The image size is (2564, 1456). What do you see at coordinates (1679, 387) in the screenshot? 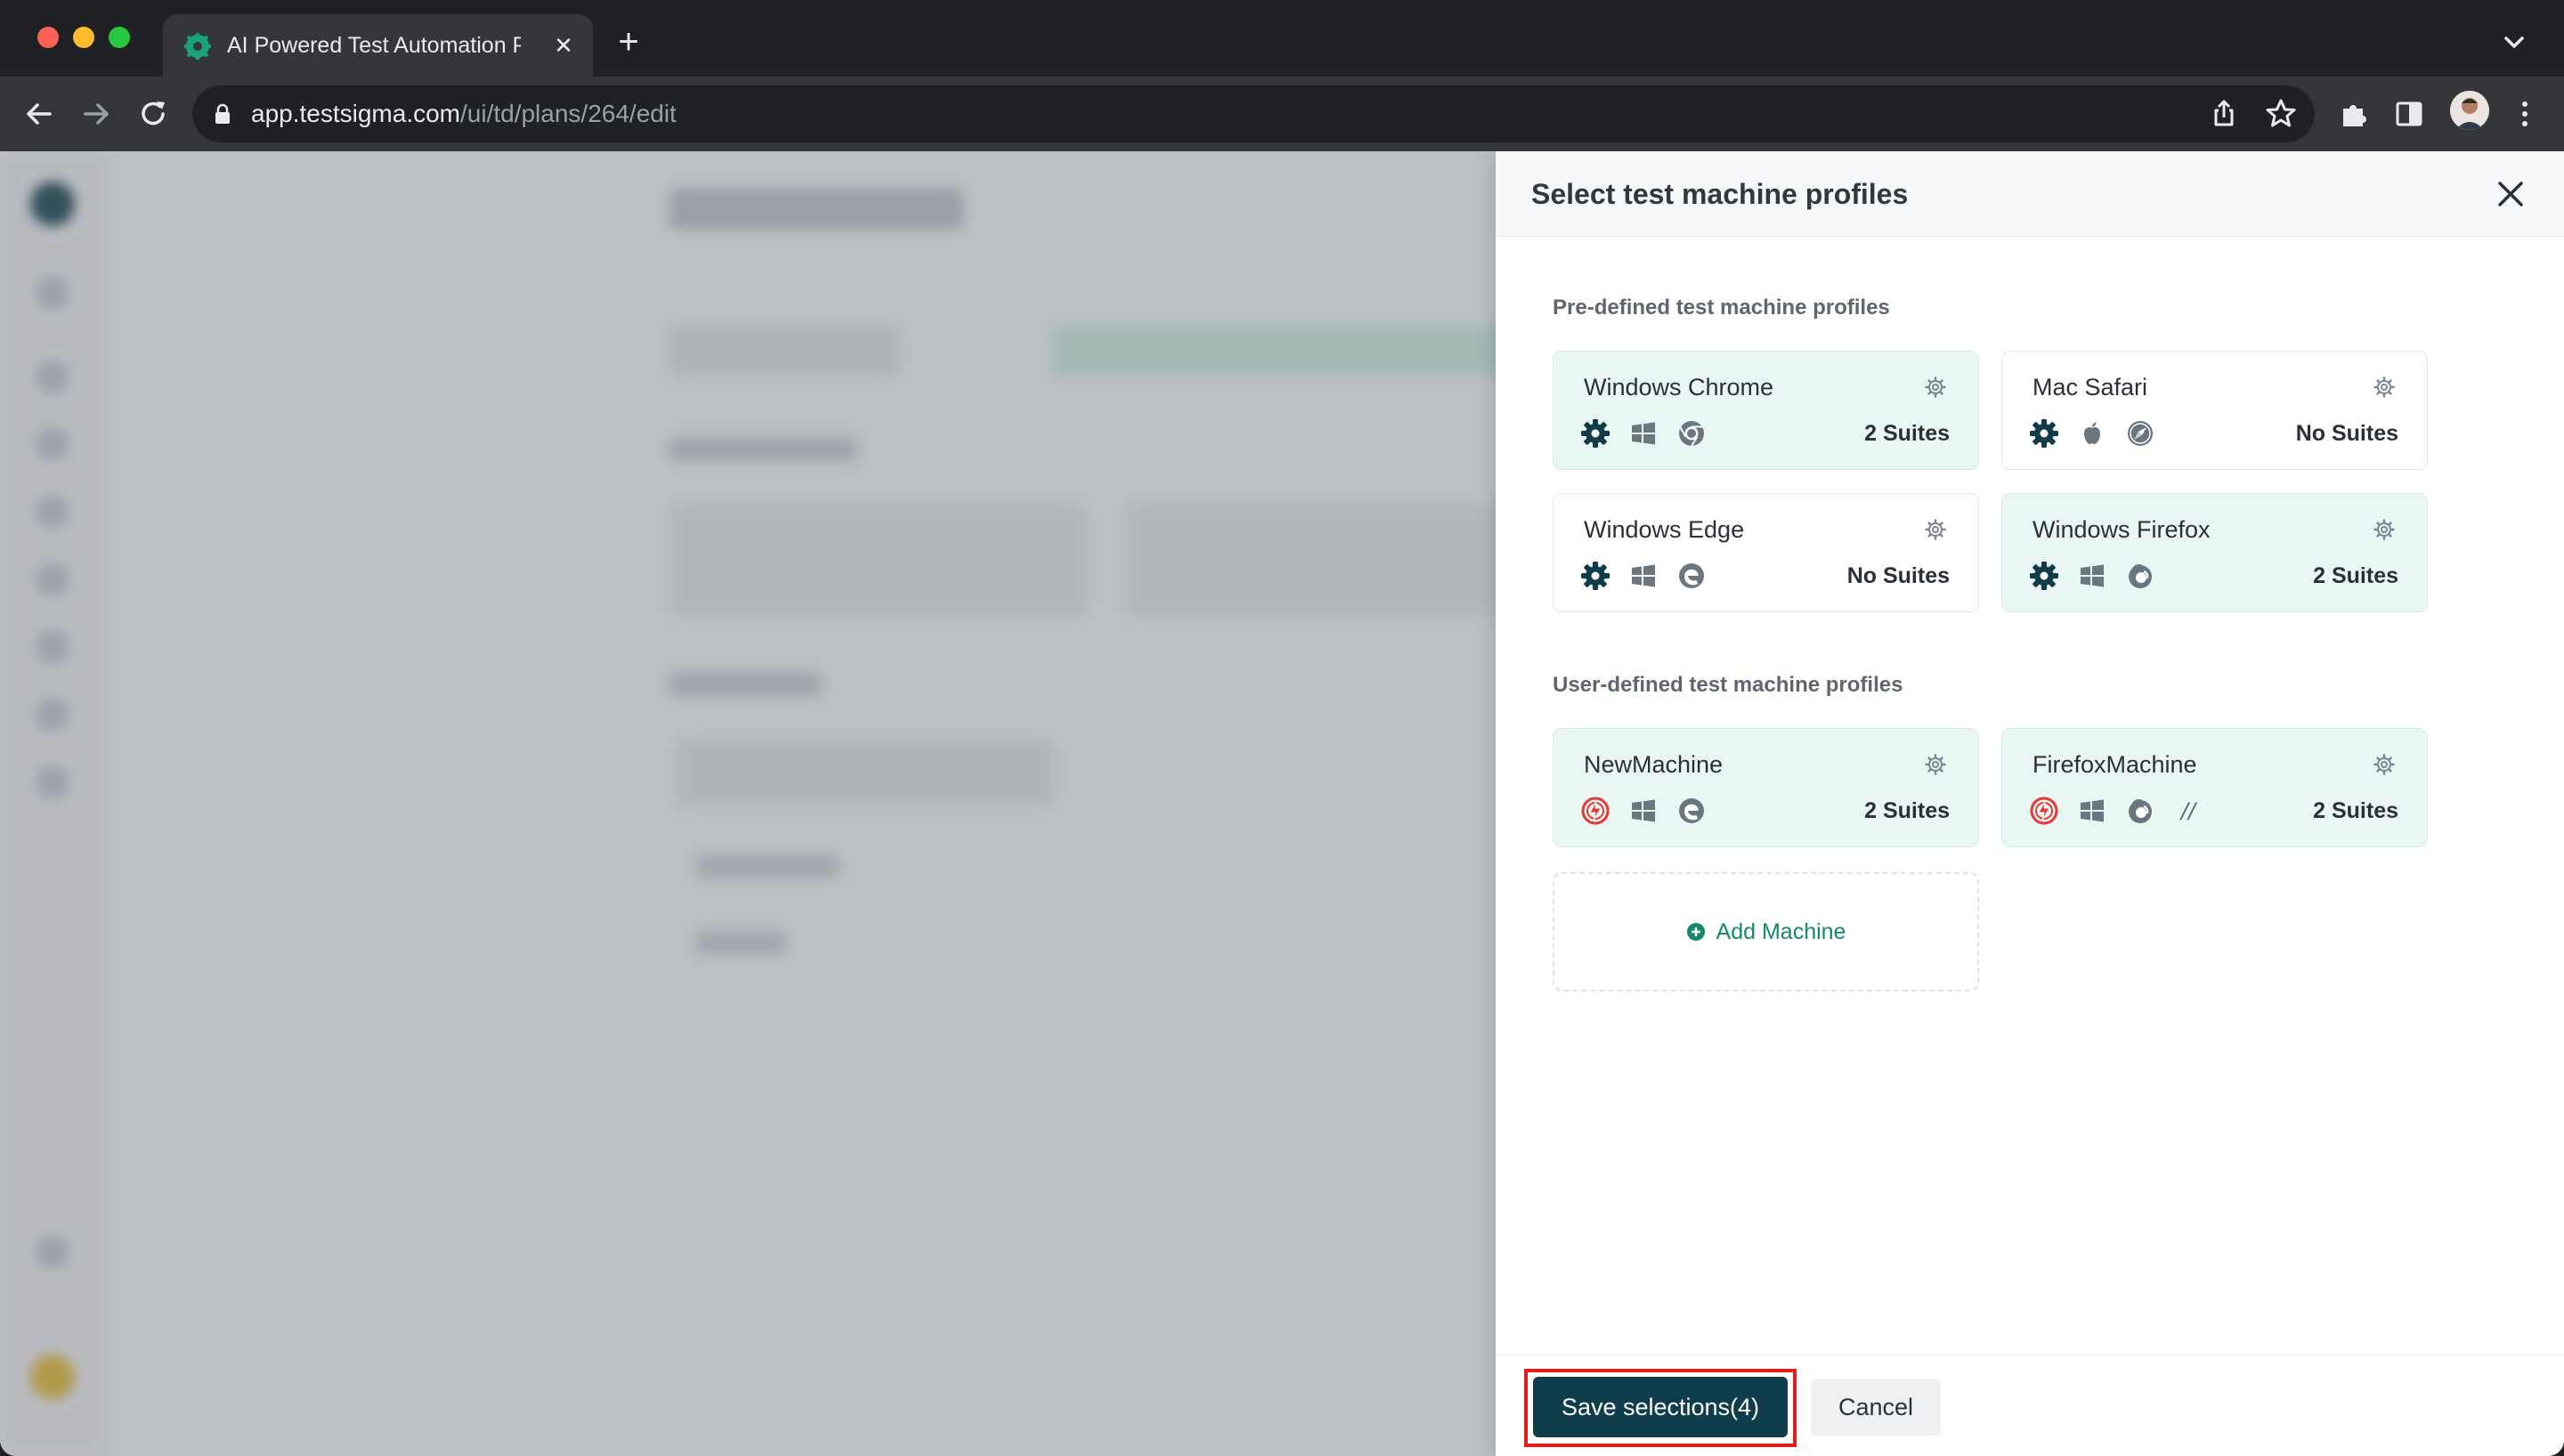
I see `machine-name: Windows Chrome` at bounding box center [1679, 387].